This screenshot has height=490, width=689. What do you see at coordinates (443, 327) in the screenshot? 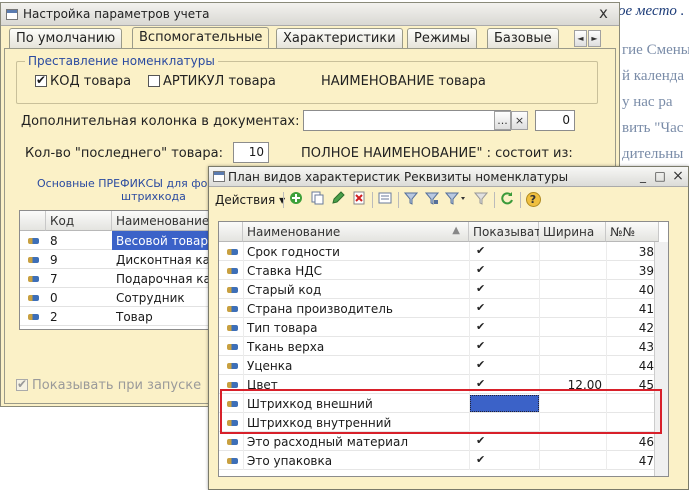
I see `grid-row: Тип товара ✔ 42` at bounding box center [443, 327].